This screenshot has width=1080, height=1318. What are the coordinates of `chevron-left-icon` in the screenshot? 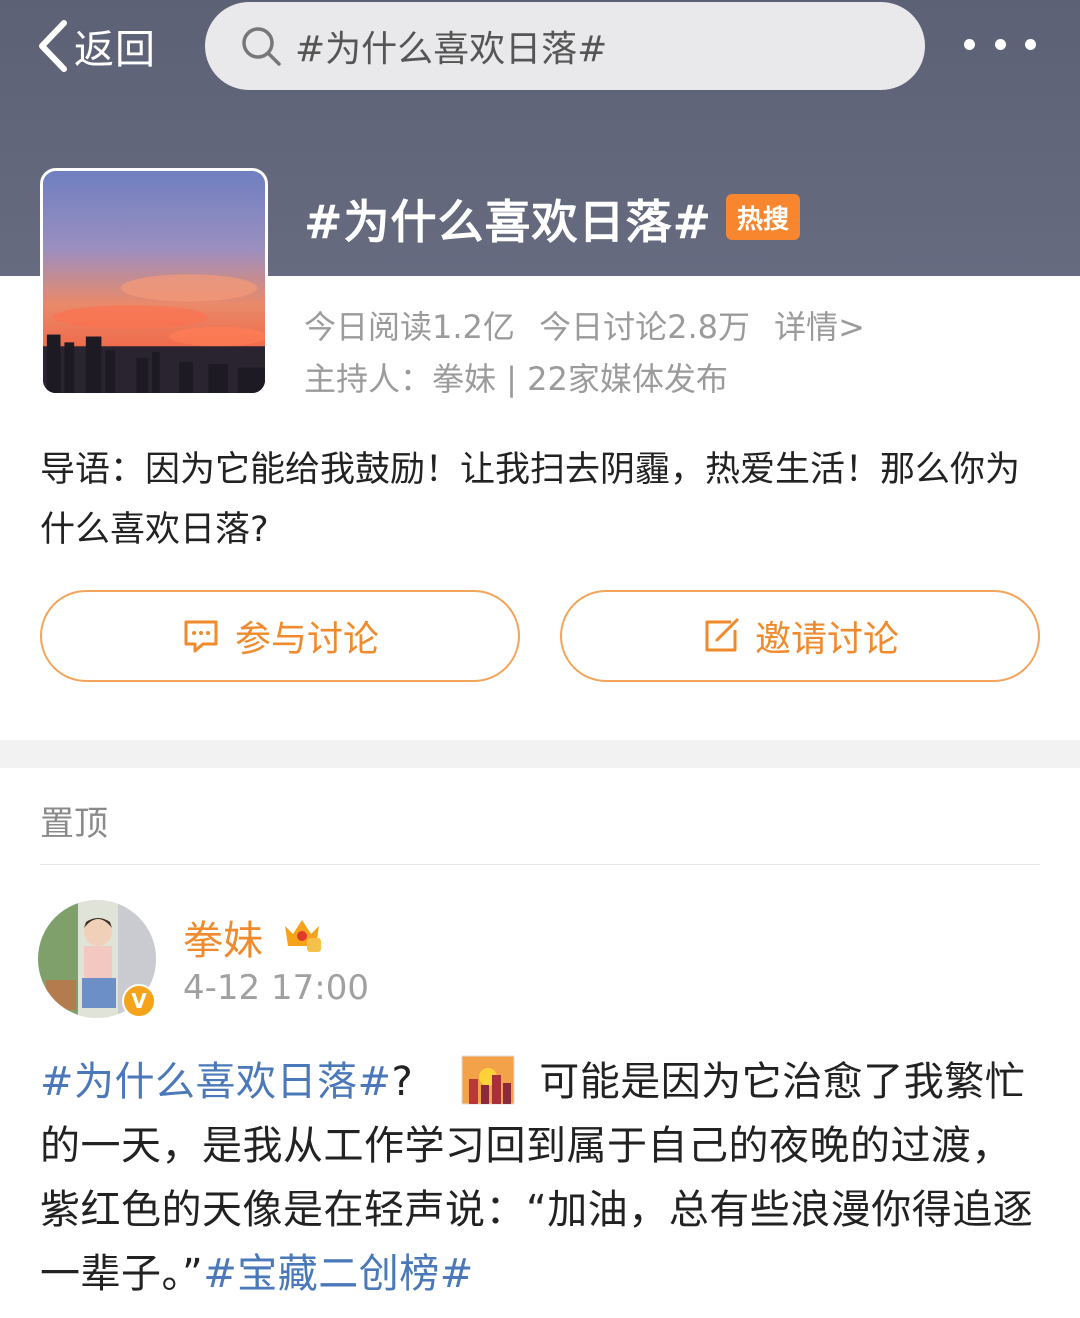 It's located at (53, 46).